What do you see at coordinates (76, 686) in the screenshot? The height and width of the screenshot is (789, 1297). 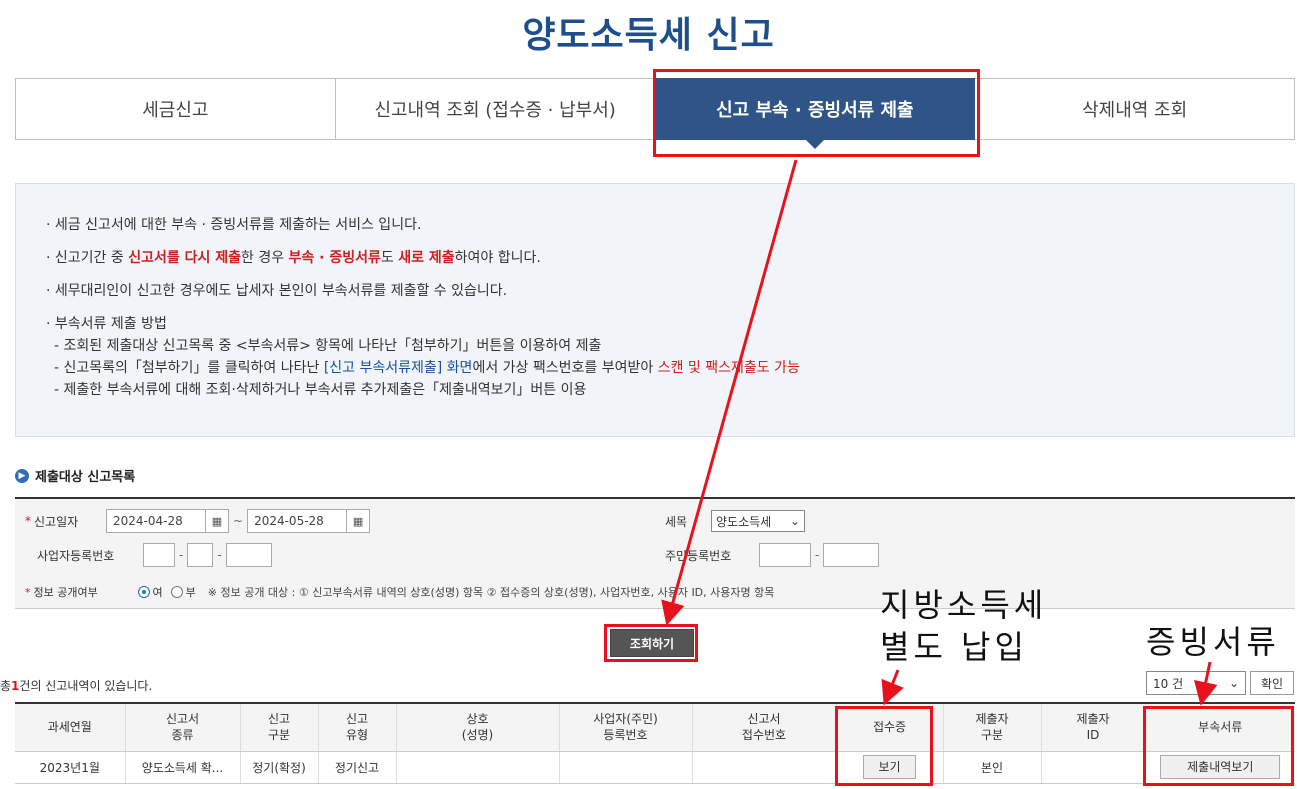 I see `result-count: 총1건의 신고내역이 있습니다.` at bounding box center [76, 686].